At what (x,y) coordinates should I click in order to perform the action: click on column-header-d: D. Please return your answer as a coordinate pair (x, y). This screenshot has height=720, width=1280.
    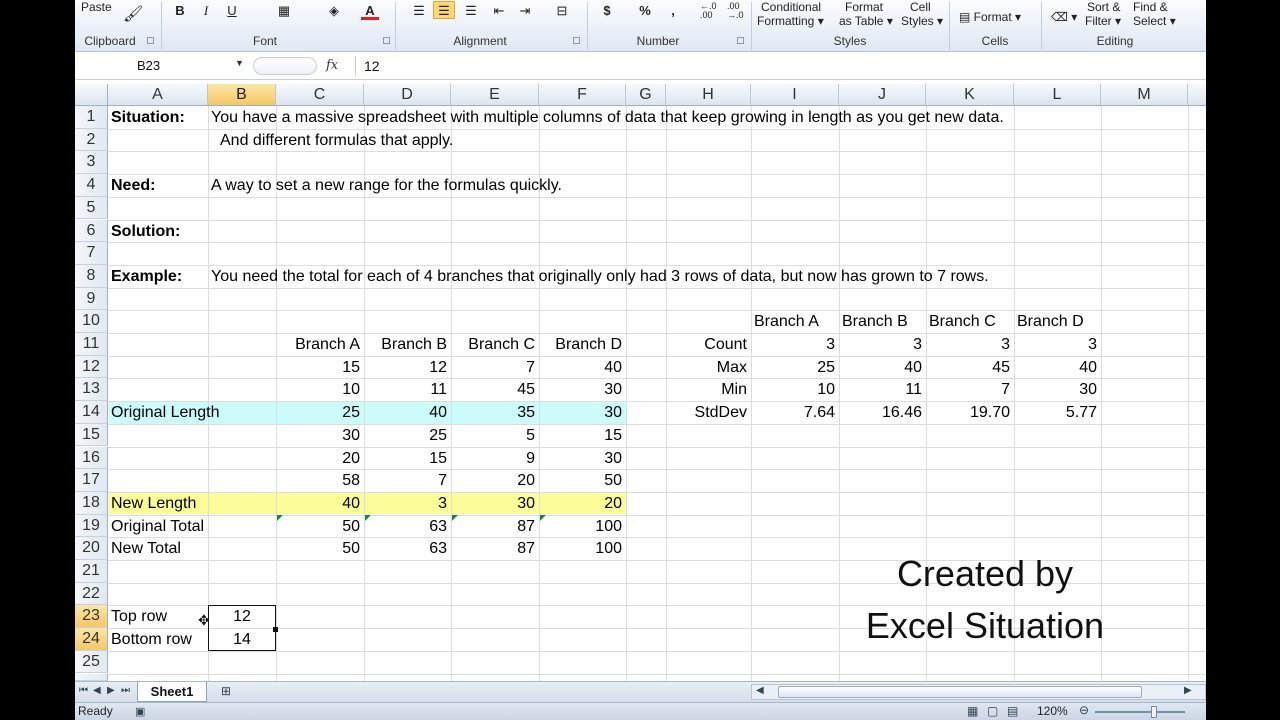
    Looking at the image, I should click on (407, 95).